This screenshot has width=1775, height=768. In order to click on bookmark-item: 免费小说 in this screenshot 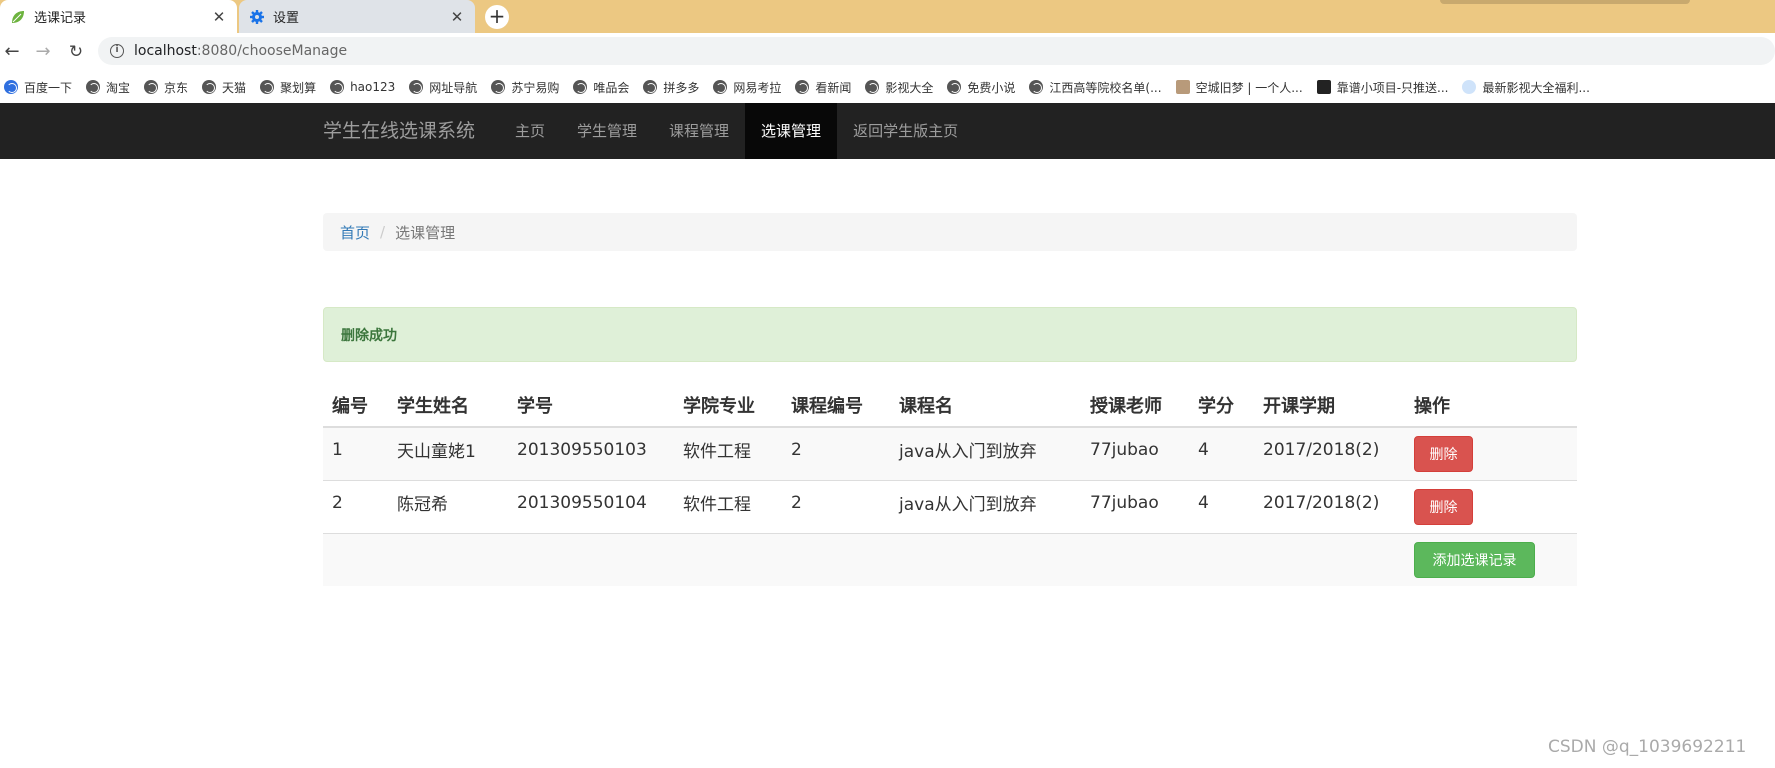, I will do `click(981, 87)`.